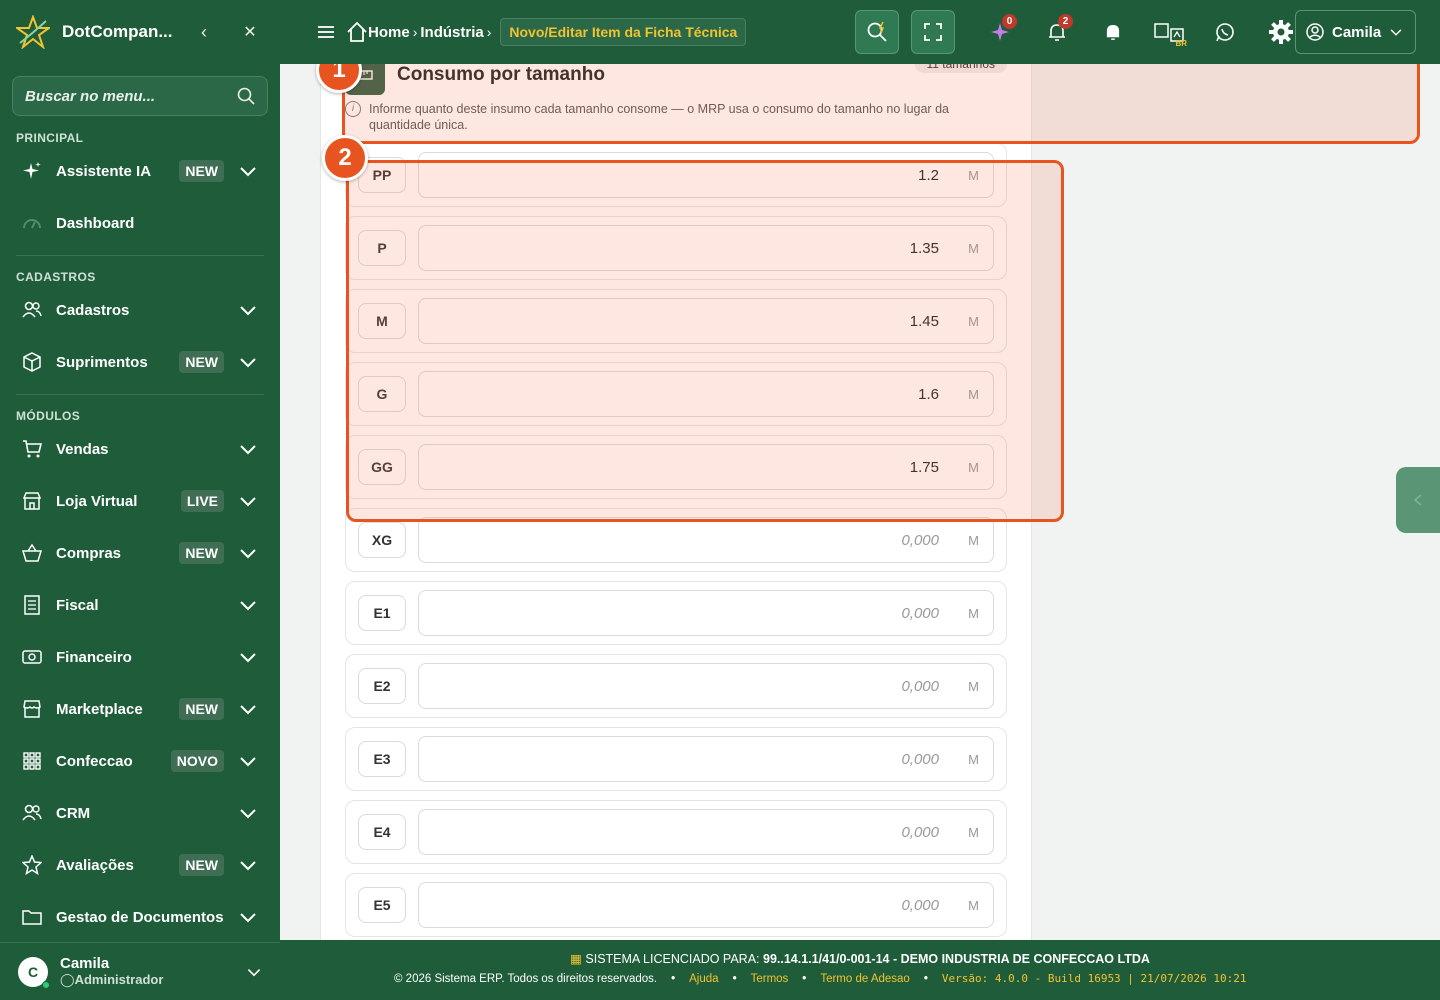 The image size is (1440, 1000). Describe the element at coordinates (672, 959) in the screenshot. I see `license-label: SISTEMA LICENCIADO PARA:` at that location.